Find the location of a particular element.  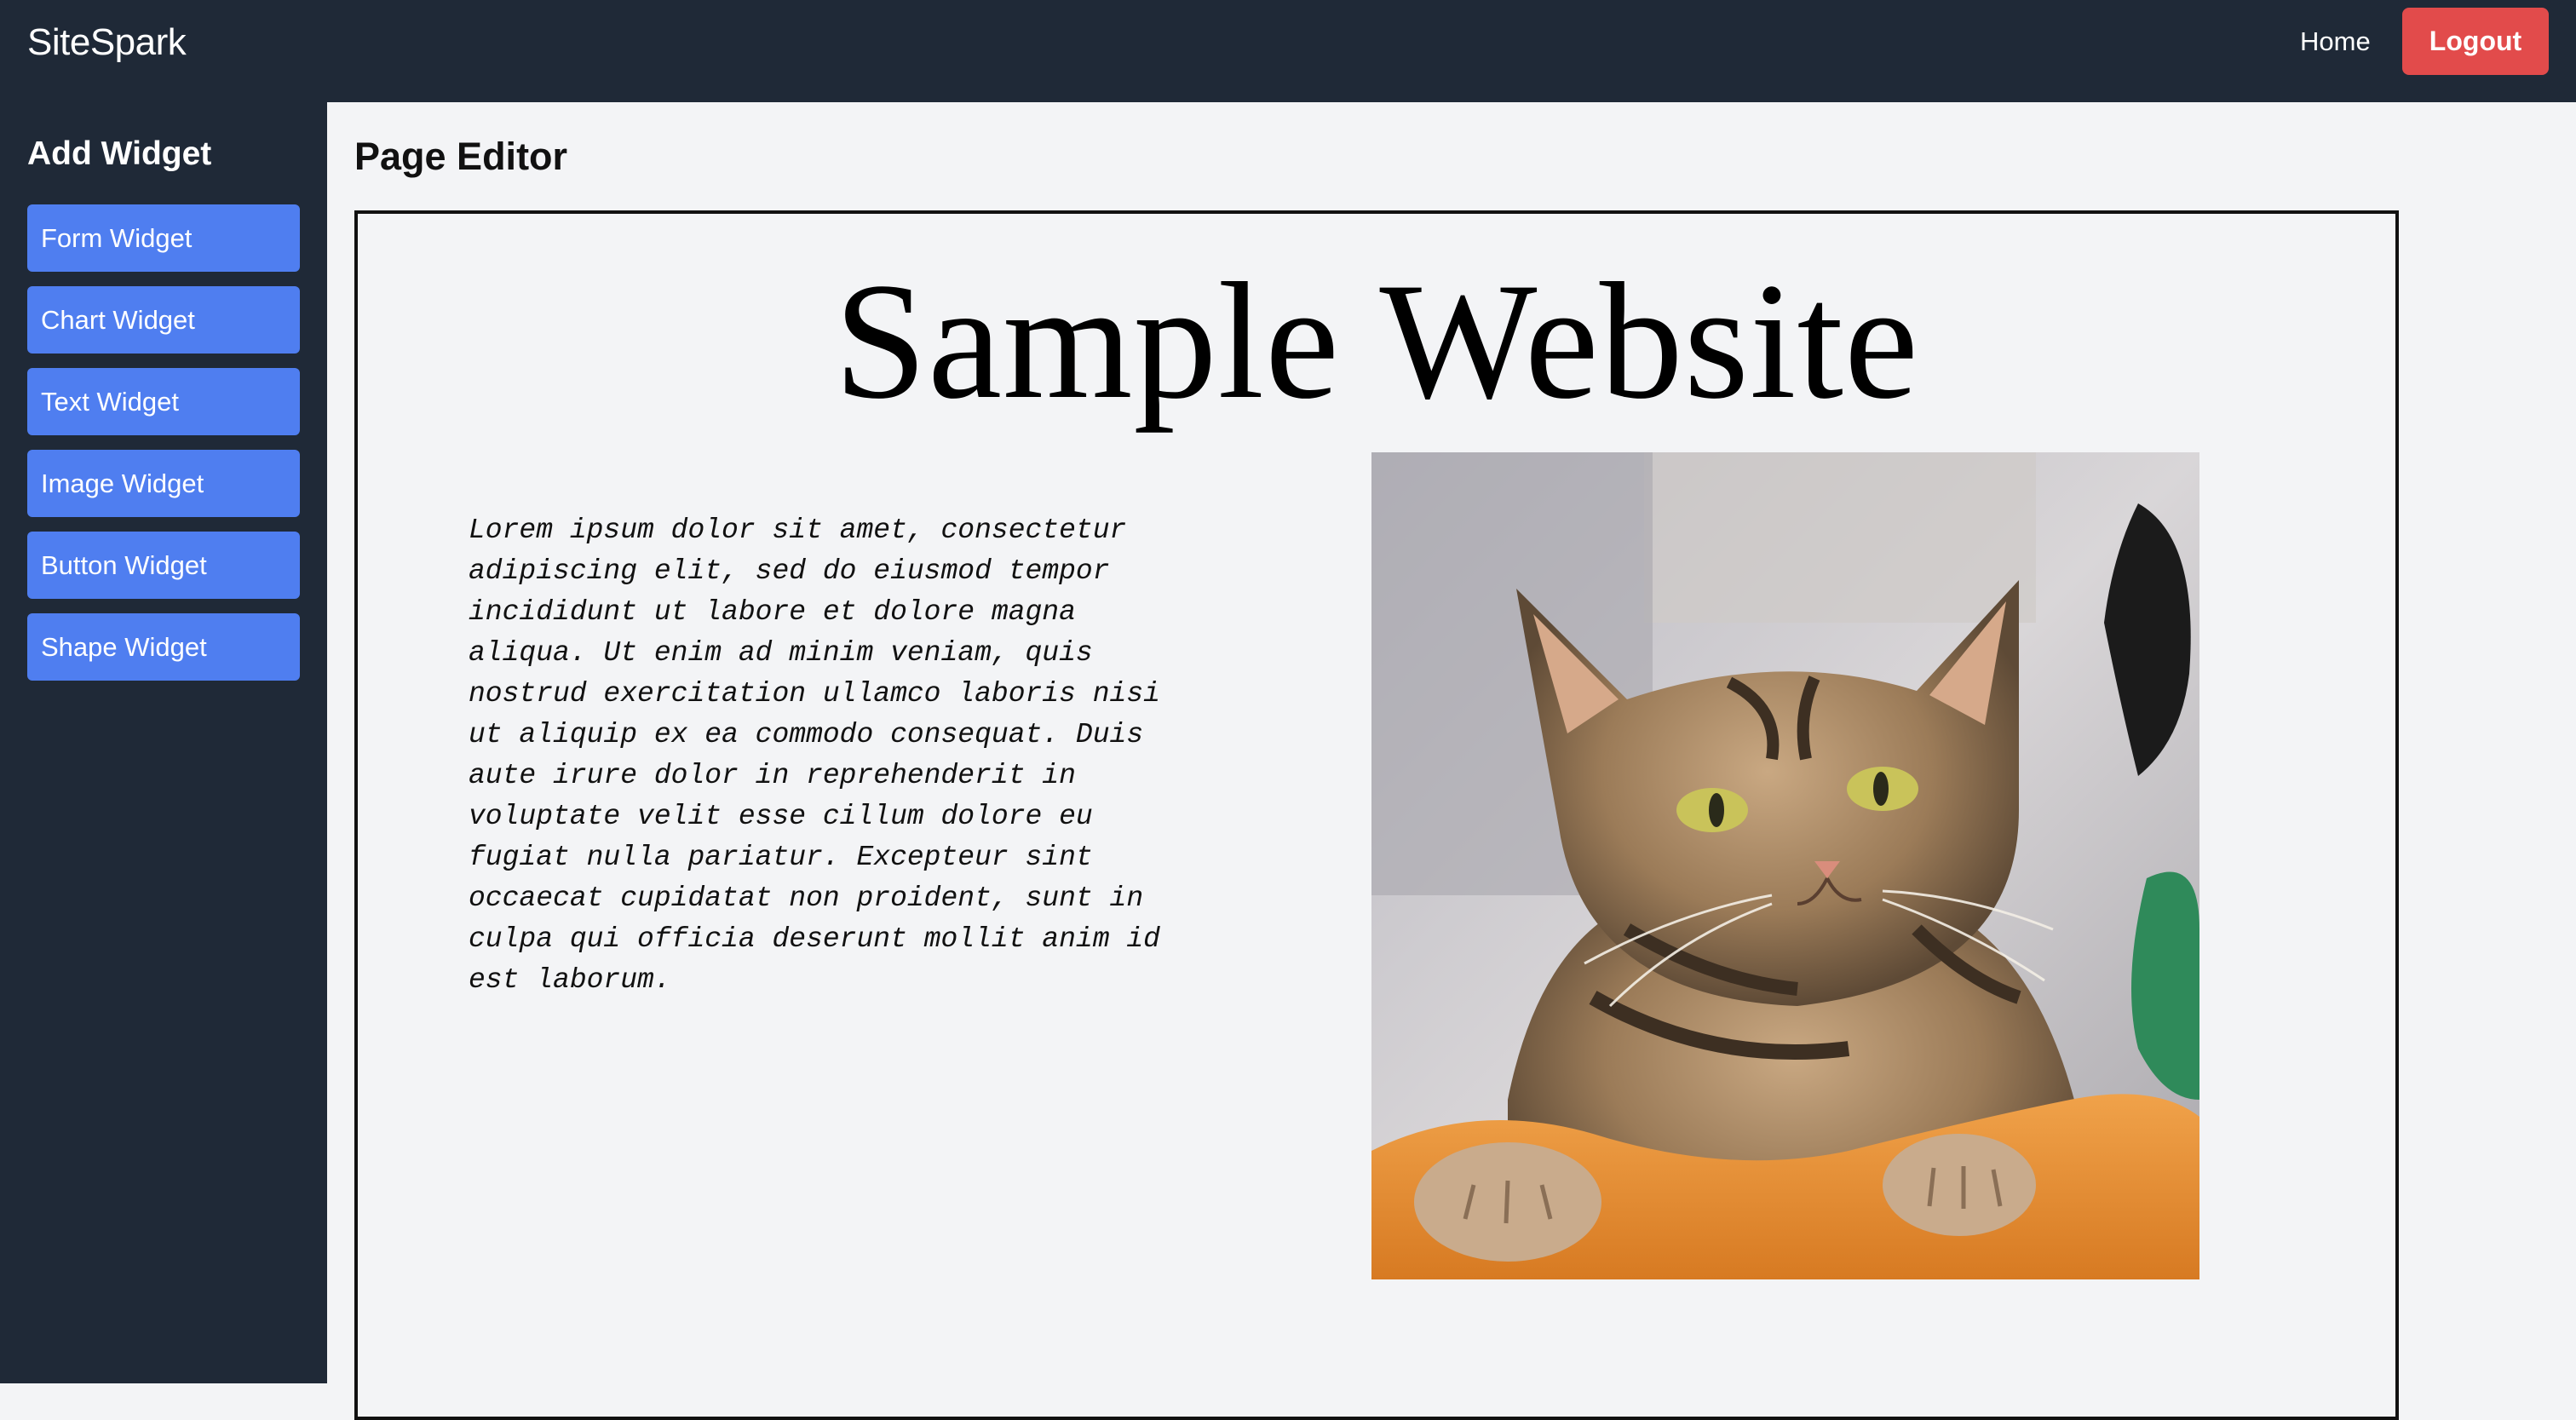

top-navbar: SiteSpark Home Logout is located at coordinates (1288, 51).